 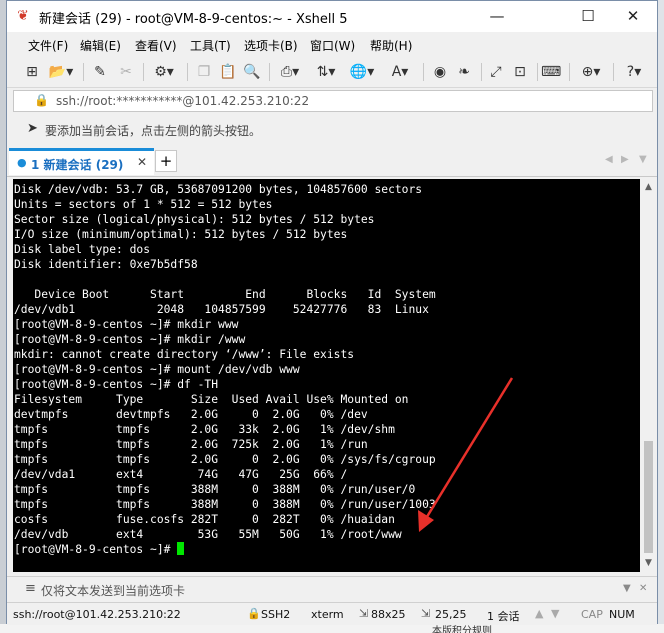 I want to click on script-icon: ❧, so click(x=464, y=72).